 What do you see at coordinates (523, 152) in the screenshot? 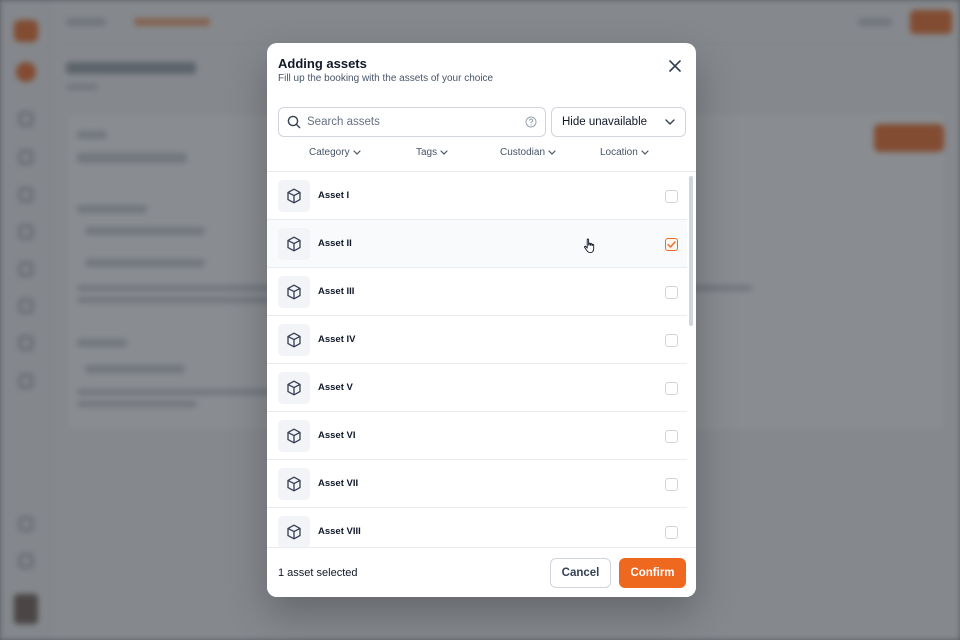
I see `filter-label: Custodian` at bounding box center [523, 152].